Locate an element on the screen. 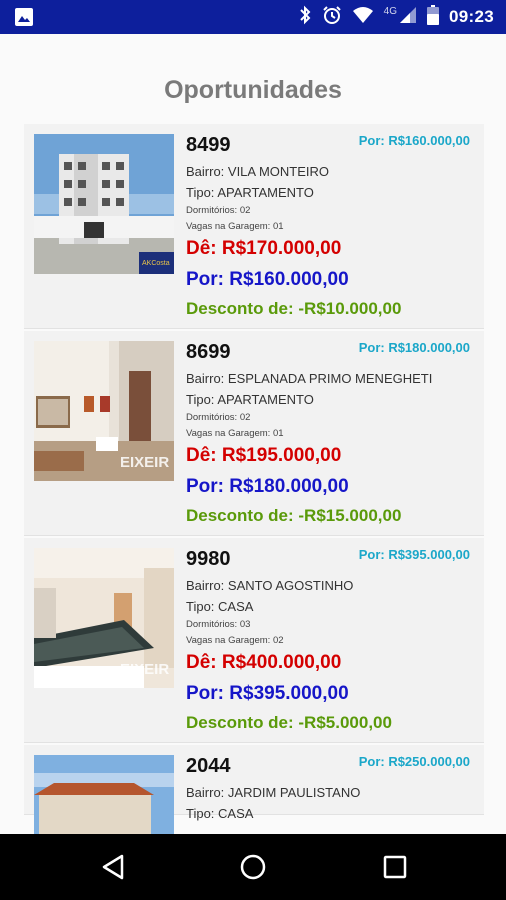  listing-price-top: Por: R$250.000,00 is located at coordinates (414, 761).